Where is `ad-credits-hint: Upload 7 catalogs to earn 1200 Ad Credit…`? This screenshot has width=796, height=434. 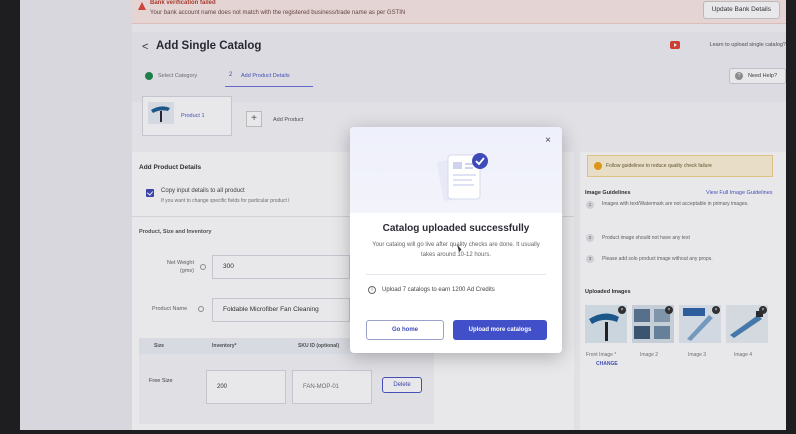
ad-credits-hint: Upload 7 catalogs to earn 1200 Ad Credit… is located at coordinates (438, 290).